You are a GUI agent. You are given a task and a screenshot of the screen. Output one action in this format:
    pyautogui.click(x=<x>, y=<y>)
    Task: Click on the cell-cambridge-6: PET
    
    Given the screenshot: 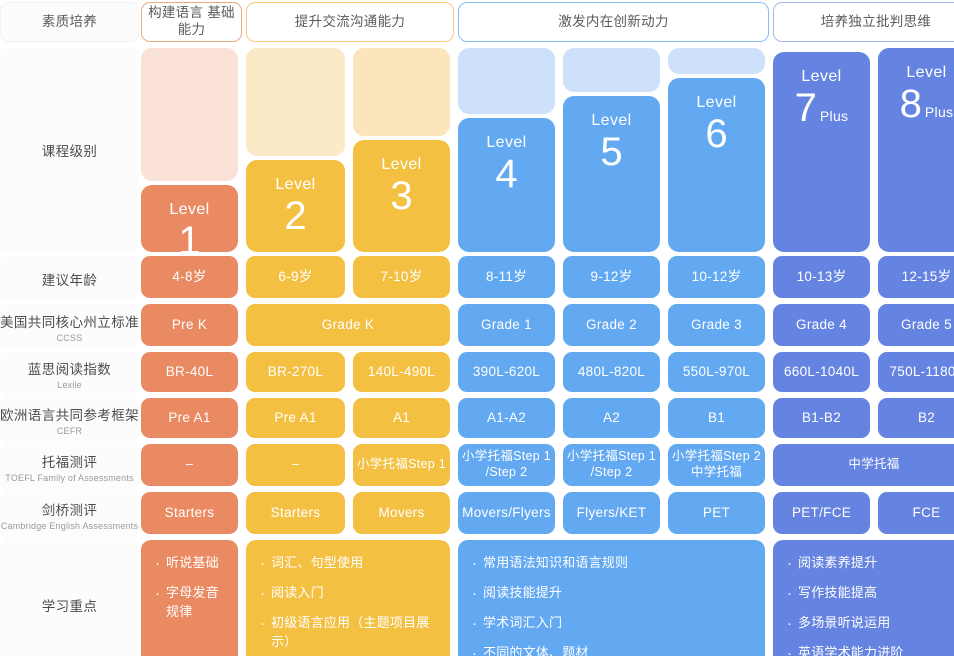 What is the action you would take?
    pyautogui.click(x=716, y=513)
    